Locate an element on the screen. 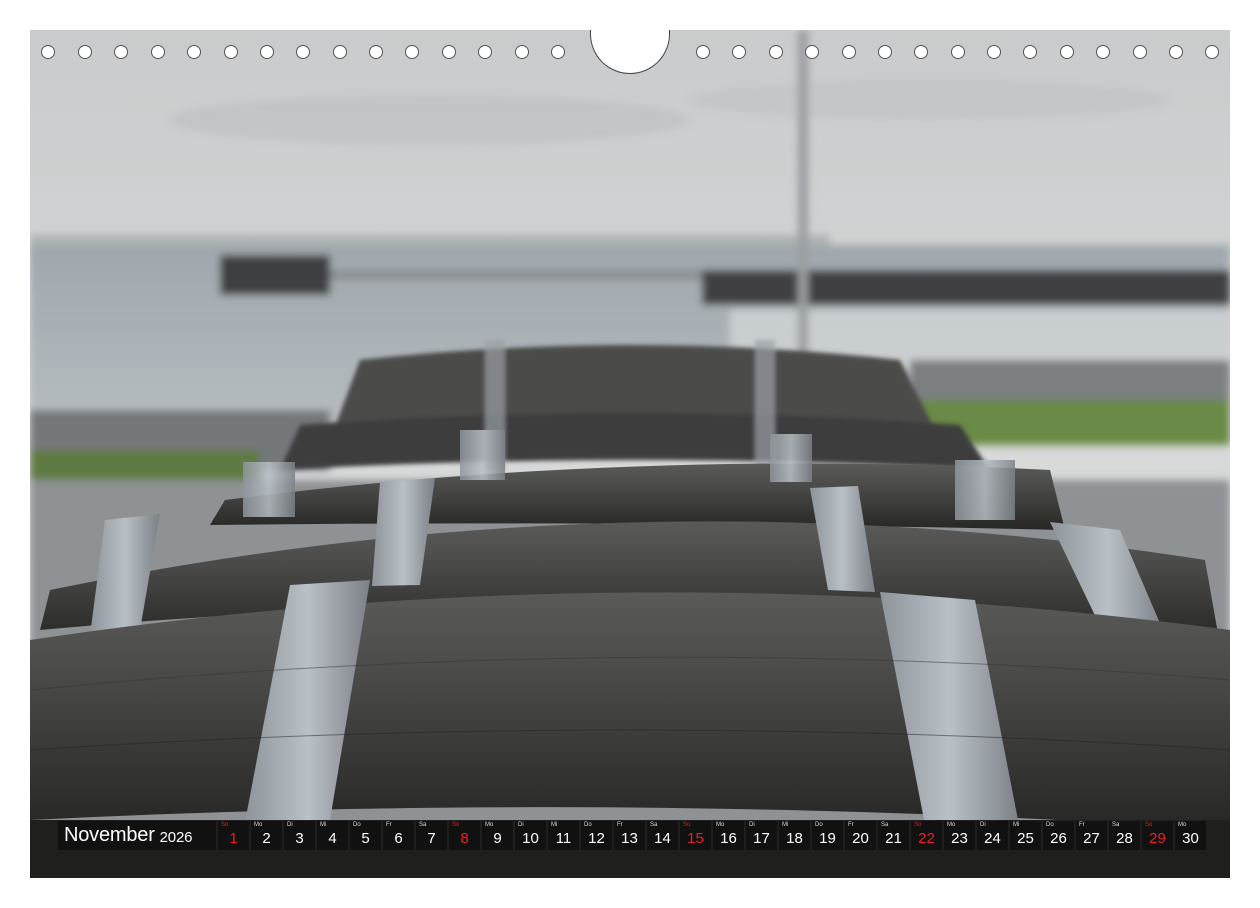  day-cell: So 15 is located at coordinates (695, 835).